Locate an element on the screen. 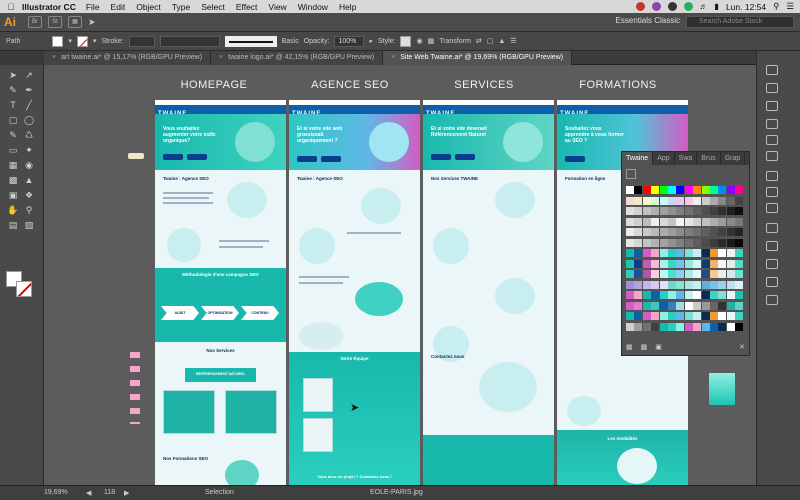 The image size is (800, 500). record-icon is located at coordinates (640, 6).